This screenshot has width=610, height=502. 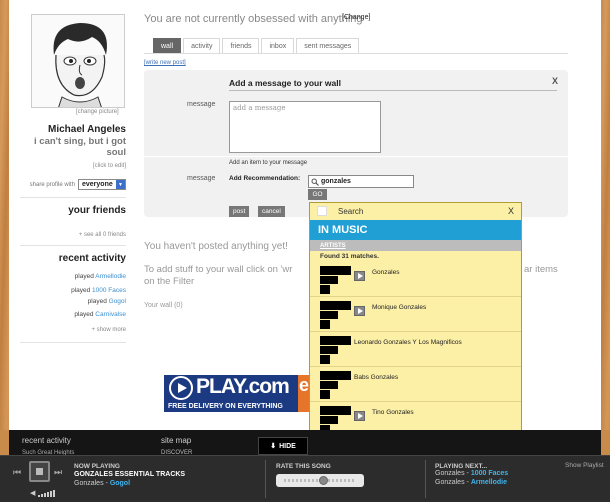 I want to click on activity-link: Gogol, so click(x=117, y=301).